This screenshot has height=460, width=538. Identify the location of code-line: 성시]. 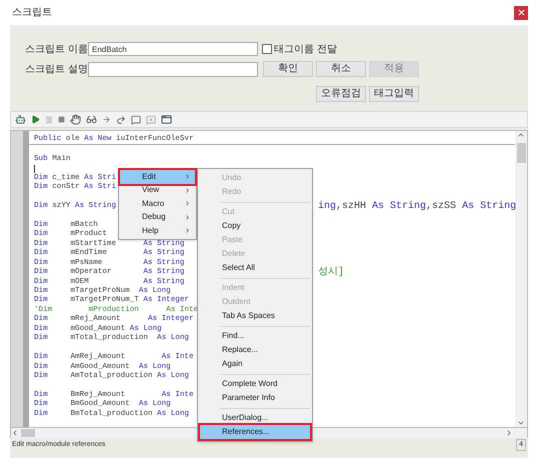
(331, 273).